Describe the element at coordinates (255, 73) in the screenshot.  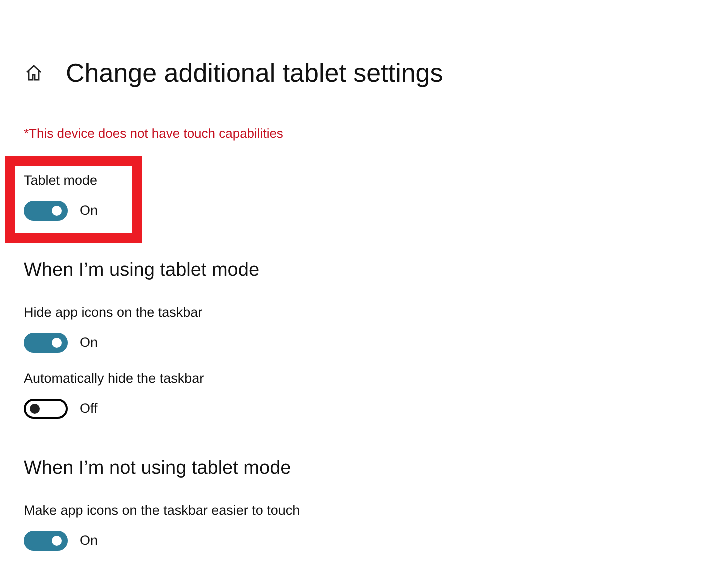
I see `page-title: Change additional tablet settings` at that location.